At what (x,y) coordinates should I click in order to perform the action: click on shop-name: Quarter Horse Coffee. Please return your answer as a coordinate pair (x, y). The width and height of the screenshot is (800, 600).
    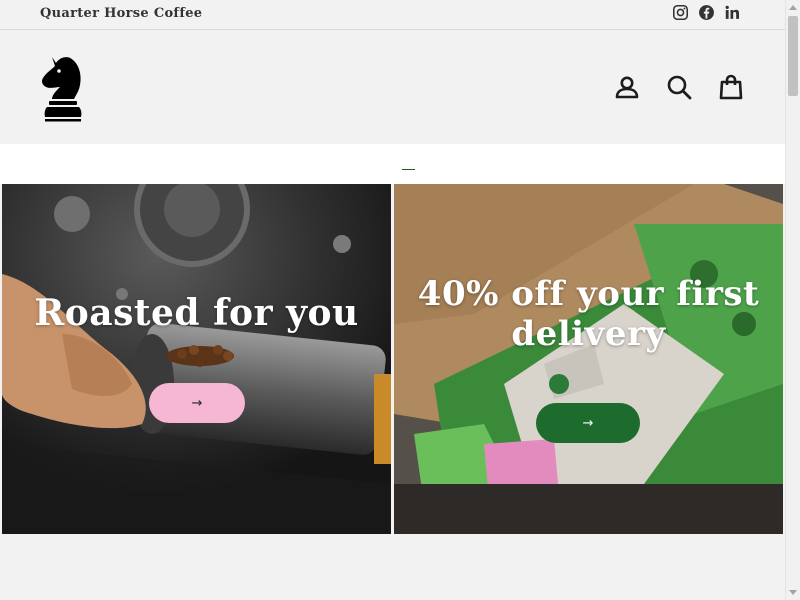
    Looking at the image, I should click on (121, 13).